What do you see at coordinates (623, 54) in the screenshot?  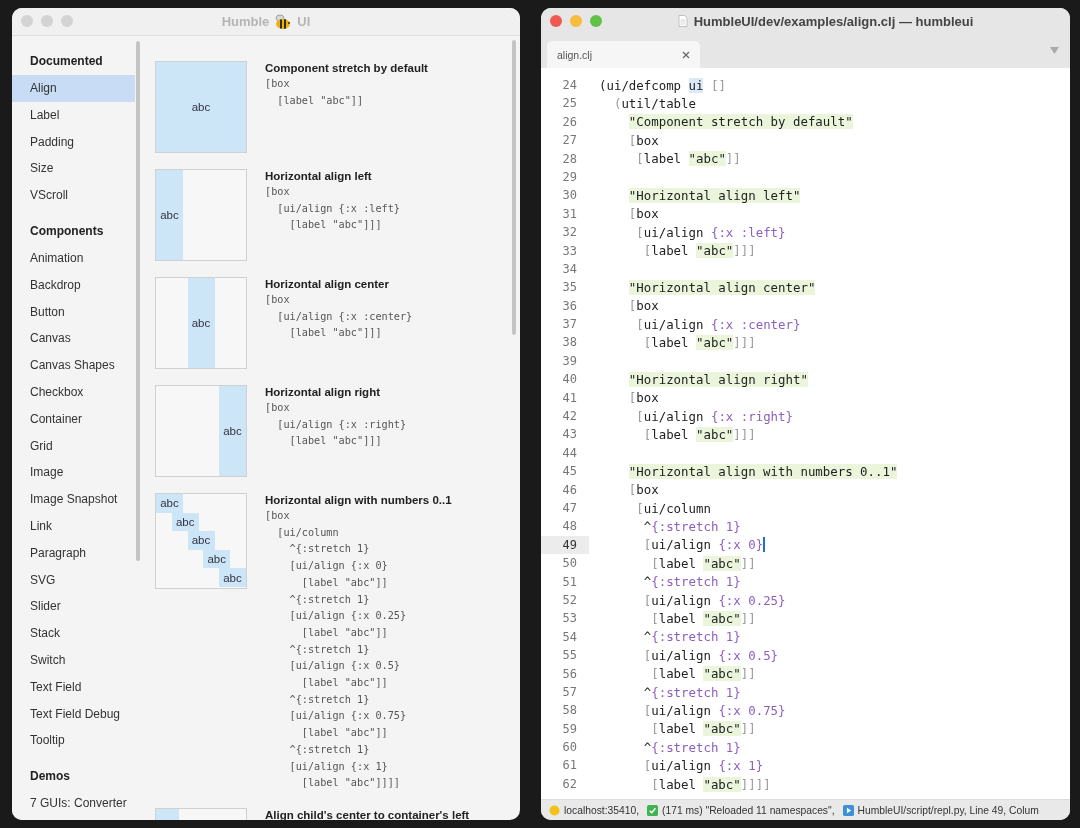 I see `file-tab: align.clj` at bounding box center [623, 54].